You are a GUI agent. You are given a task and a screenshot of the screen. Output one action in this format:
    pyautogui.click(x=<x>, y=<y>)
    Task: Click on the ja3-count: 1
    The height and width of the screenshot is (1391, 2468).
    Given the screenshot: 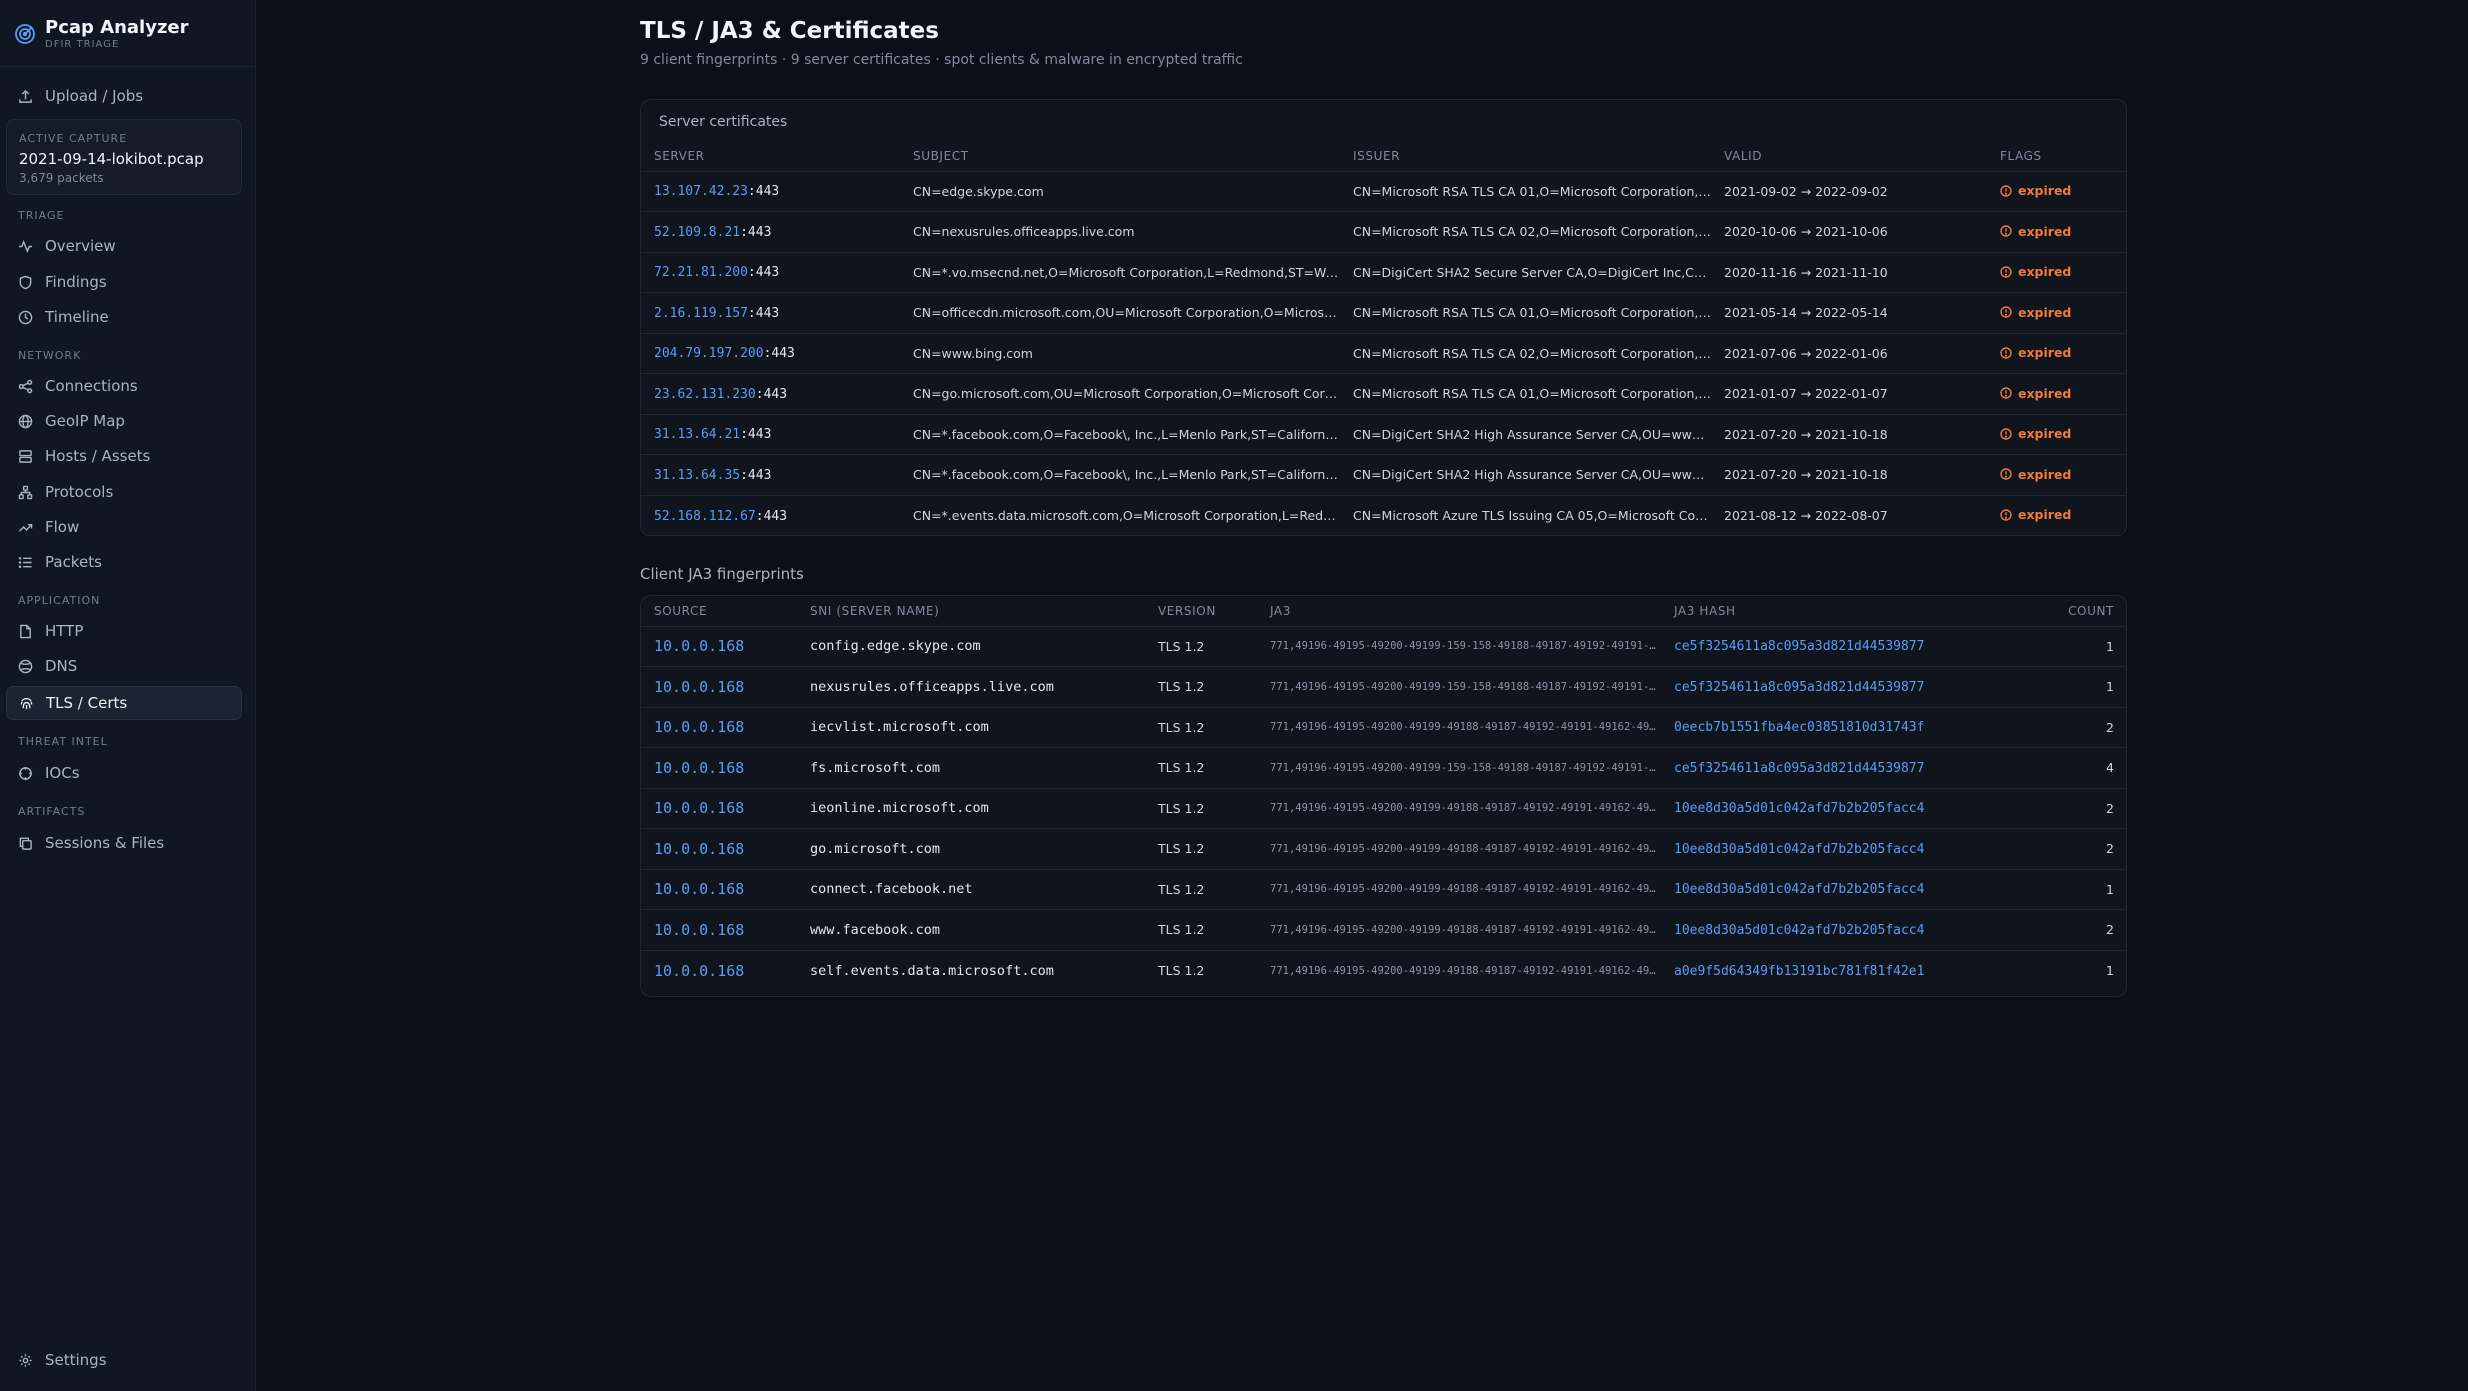 What is the action you would take?
    pyautogui.click(x=2110, y=970)
    